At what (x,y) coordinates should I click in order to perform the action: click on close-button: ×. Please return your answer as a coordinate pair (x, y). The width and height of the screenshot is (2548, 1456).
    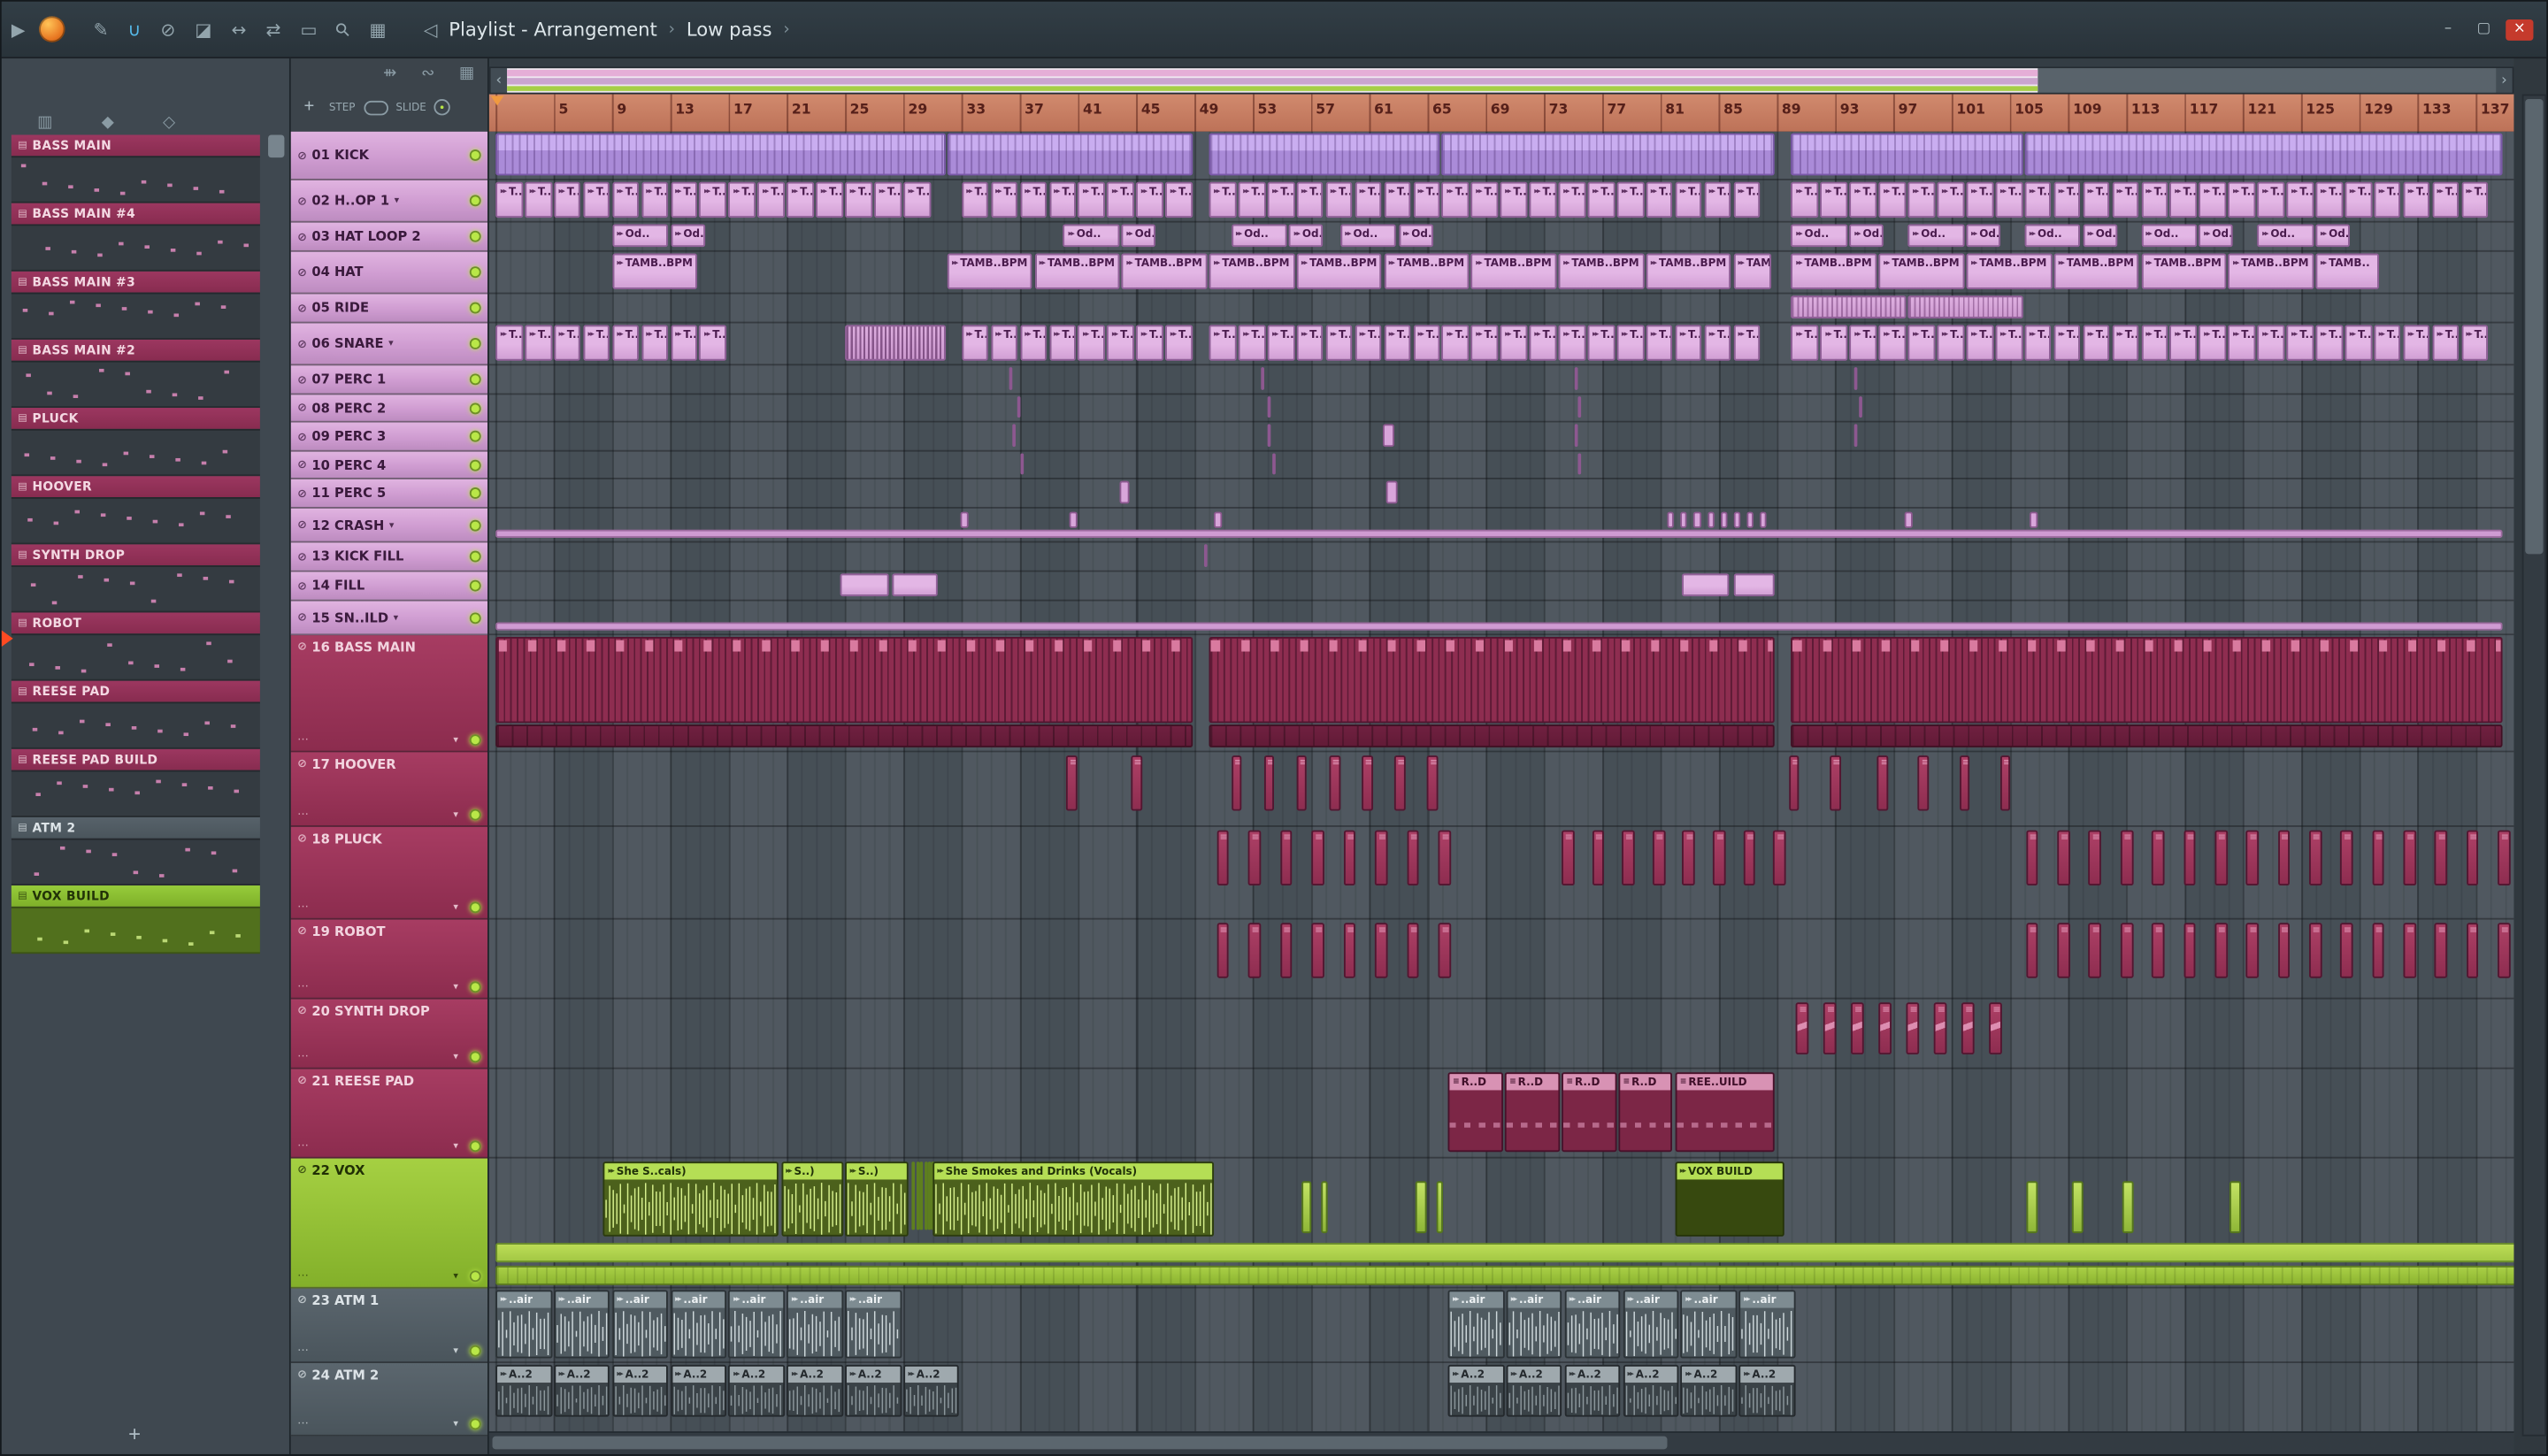
    Looking at the image, I should click on (2520, 29).